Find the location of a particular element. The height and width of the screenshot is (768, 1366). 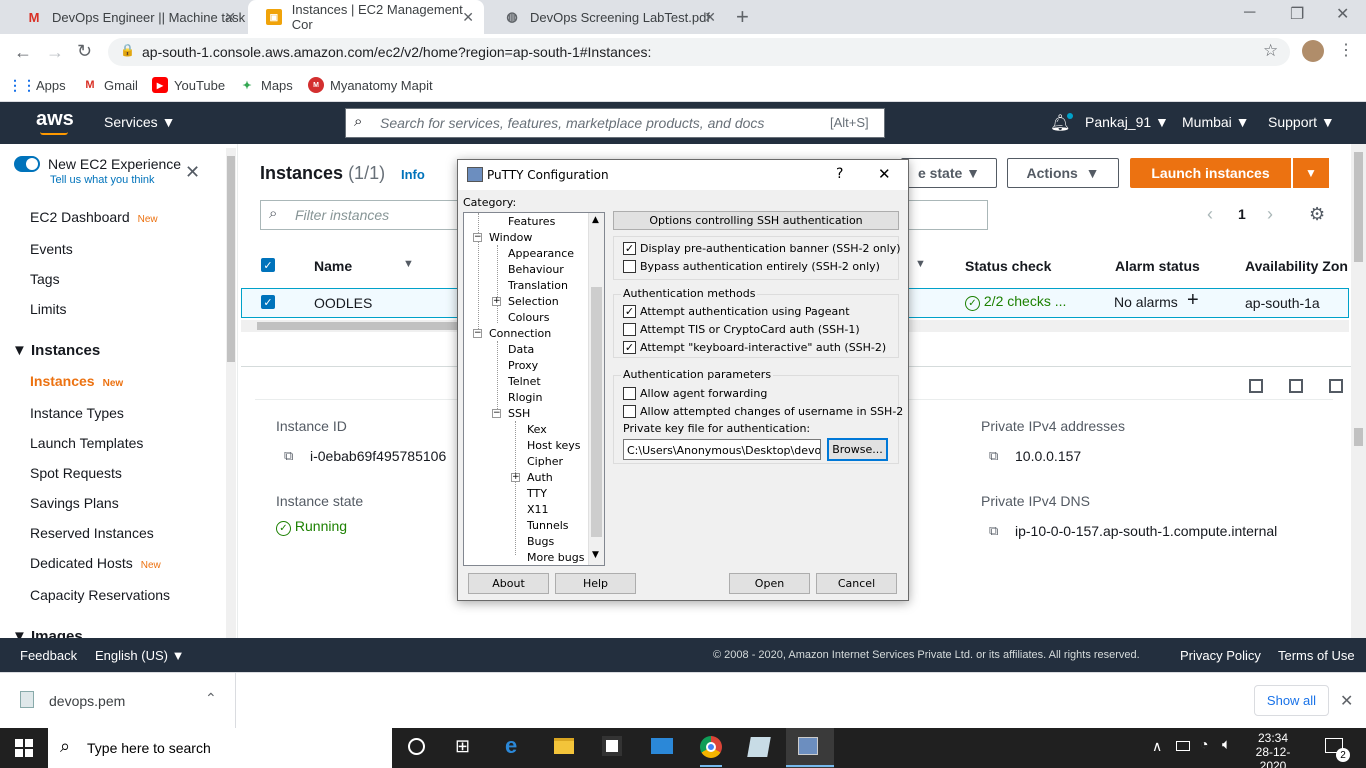

tree-item-data: Data is located at coordinates (521, 349).